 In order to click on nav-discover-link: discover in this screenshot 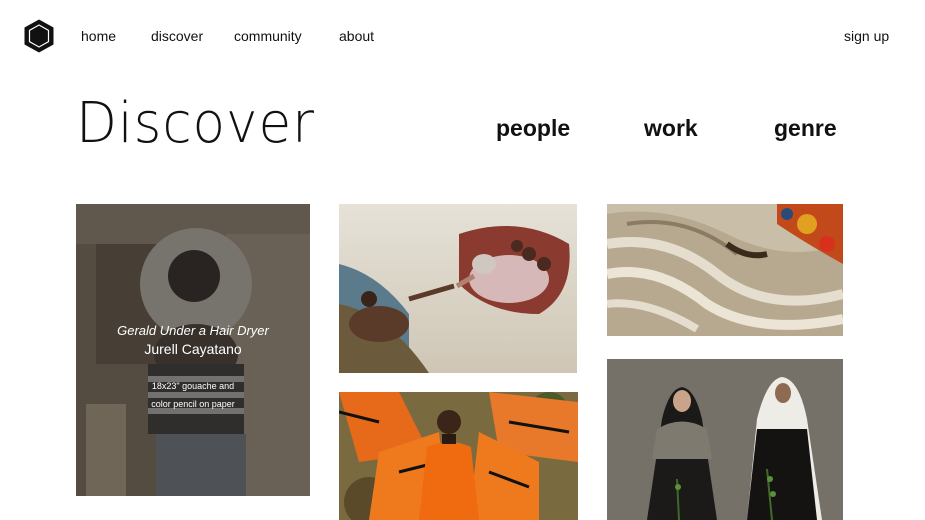, I will do `click(177, 36)`.